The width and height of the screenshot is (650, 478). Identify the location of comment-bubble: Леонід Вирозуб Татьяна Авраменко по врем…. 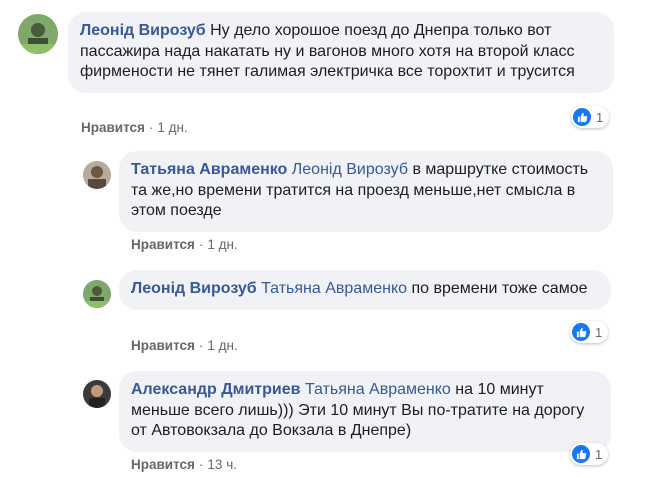
(365, 290).